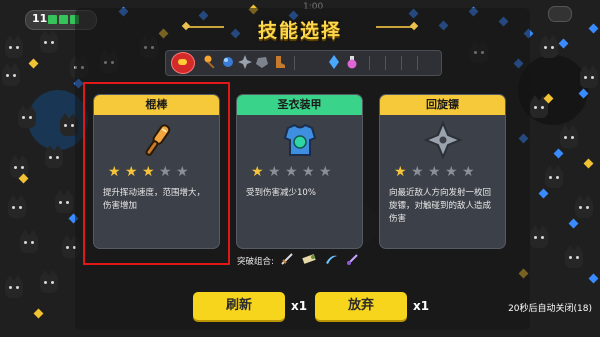  I want to click on dialog-title: 技能选择, so click(299, 31).